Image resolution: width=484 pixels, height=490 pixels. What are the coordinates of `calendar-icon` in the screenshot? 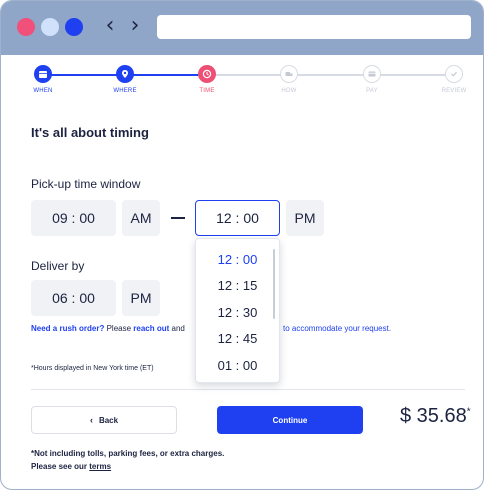 It's located at (43, 74).